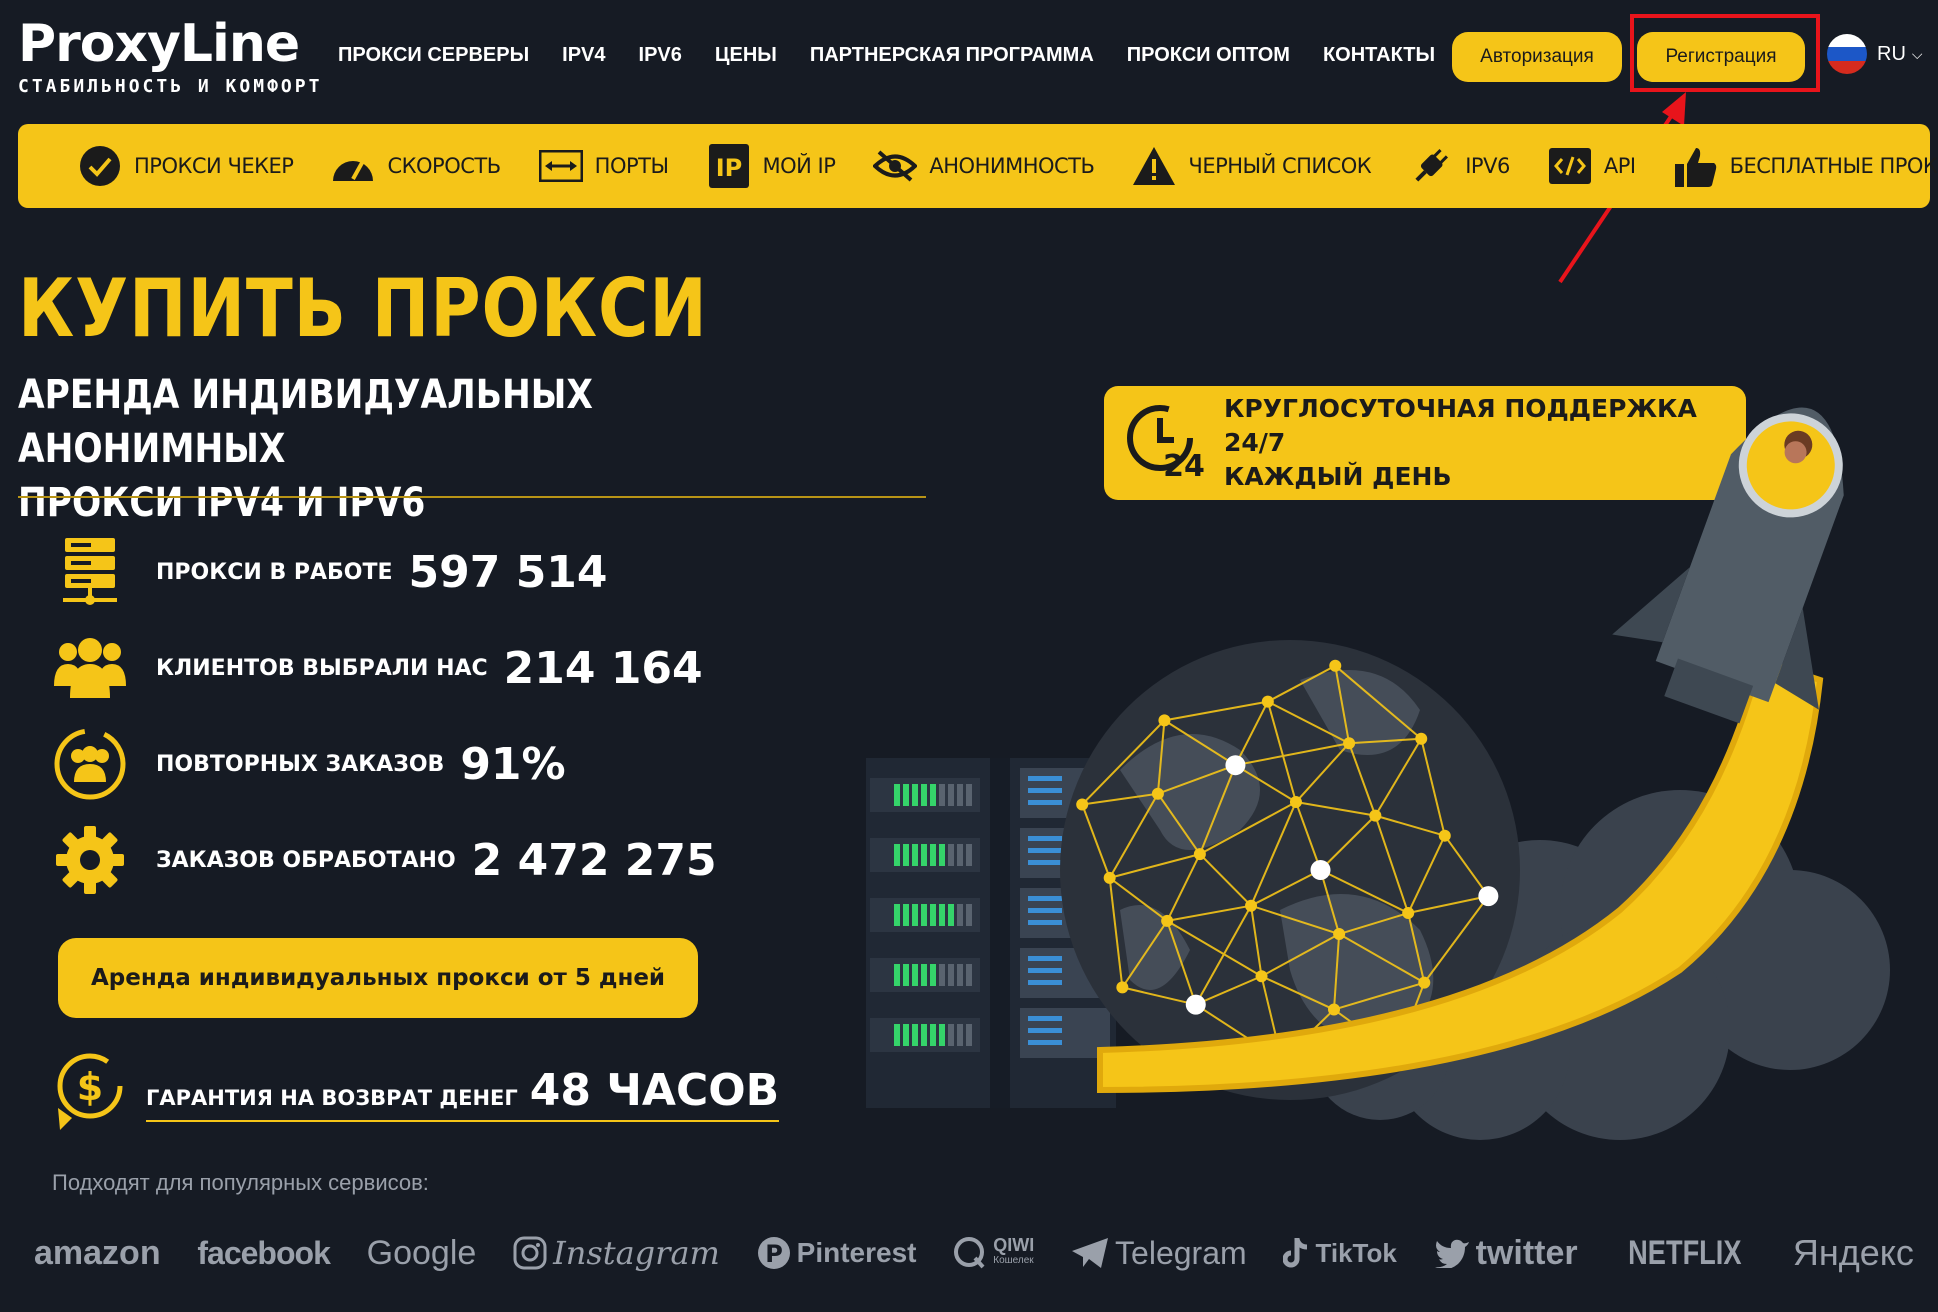  I want to click on amazon-logo: amazon, so click(97, 1252).